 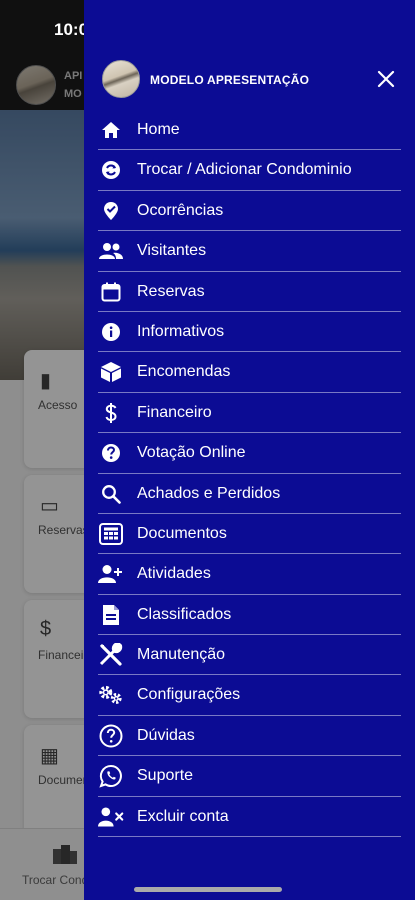 I want to click on close-icon, so click(x=386, y=79).